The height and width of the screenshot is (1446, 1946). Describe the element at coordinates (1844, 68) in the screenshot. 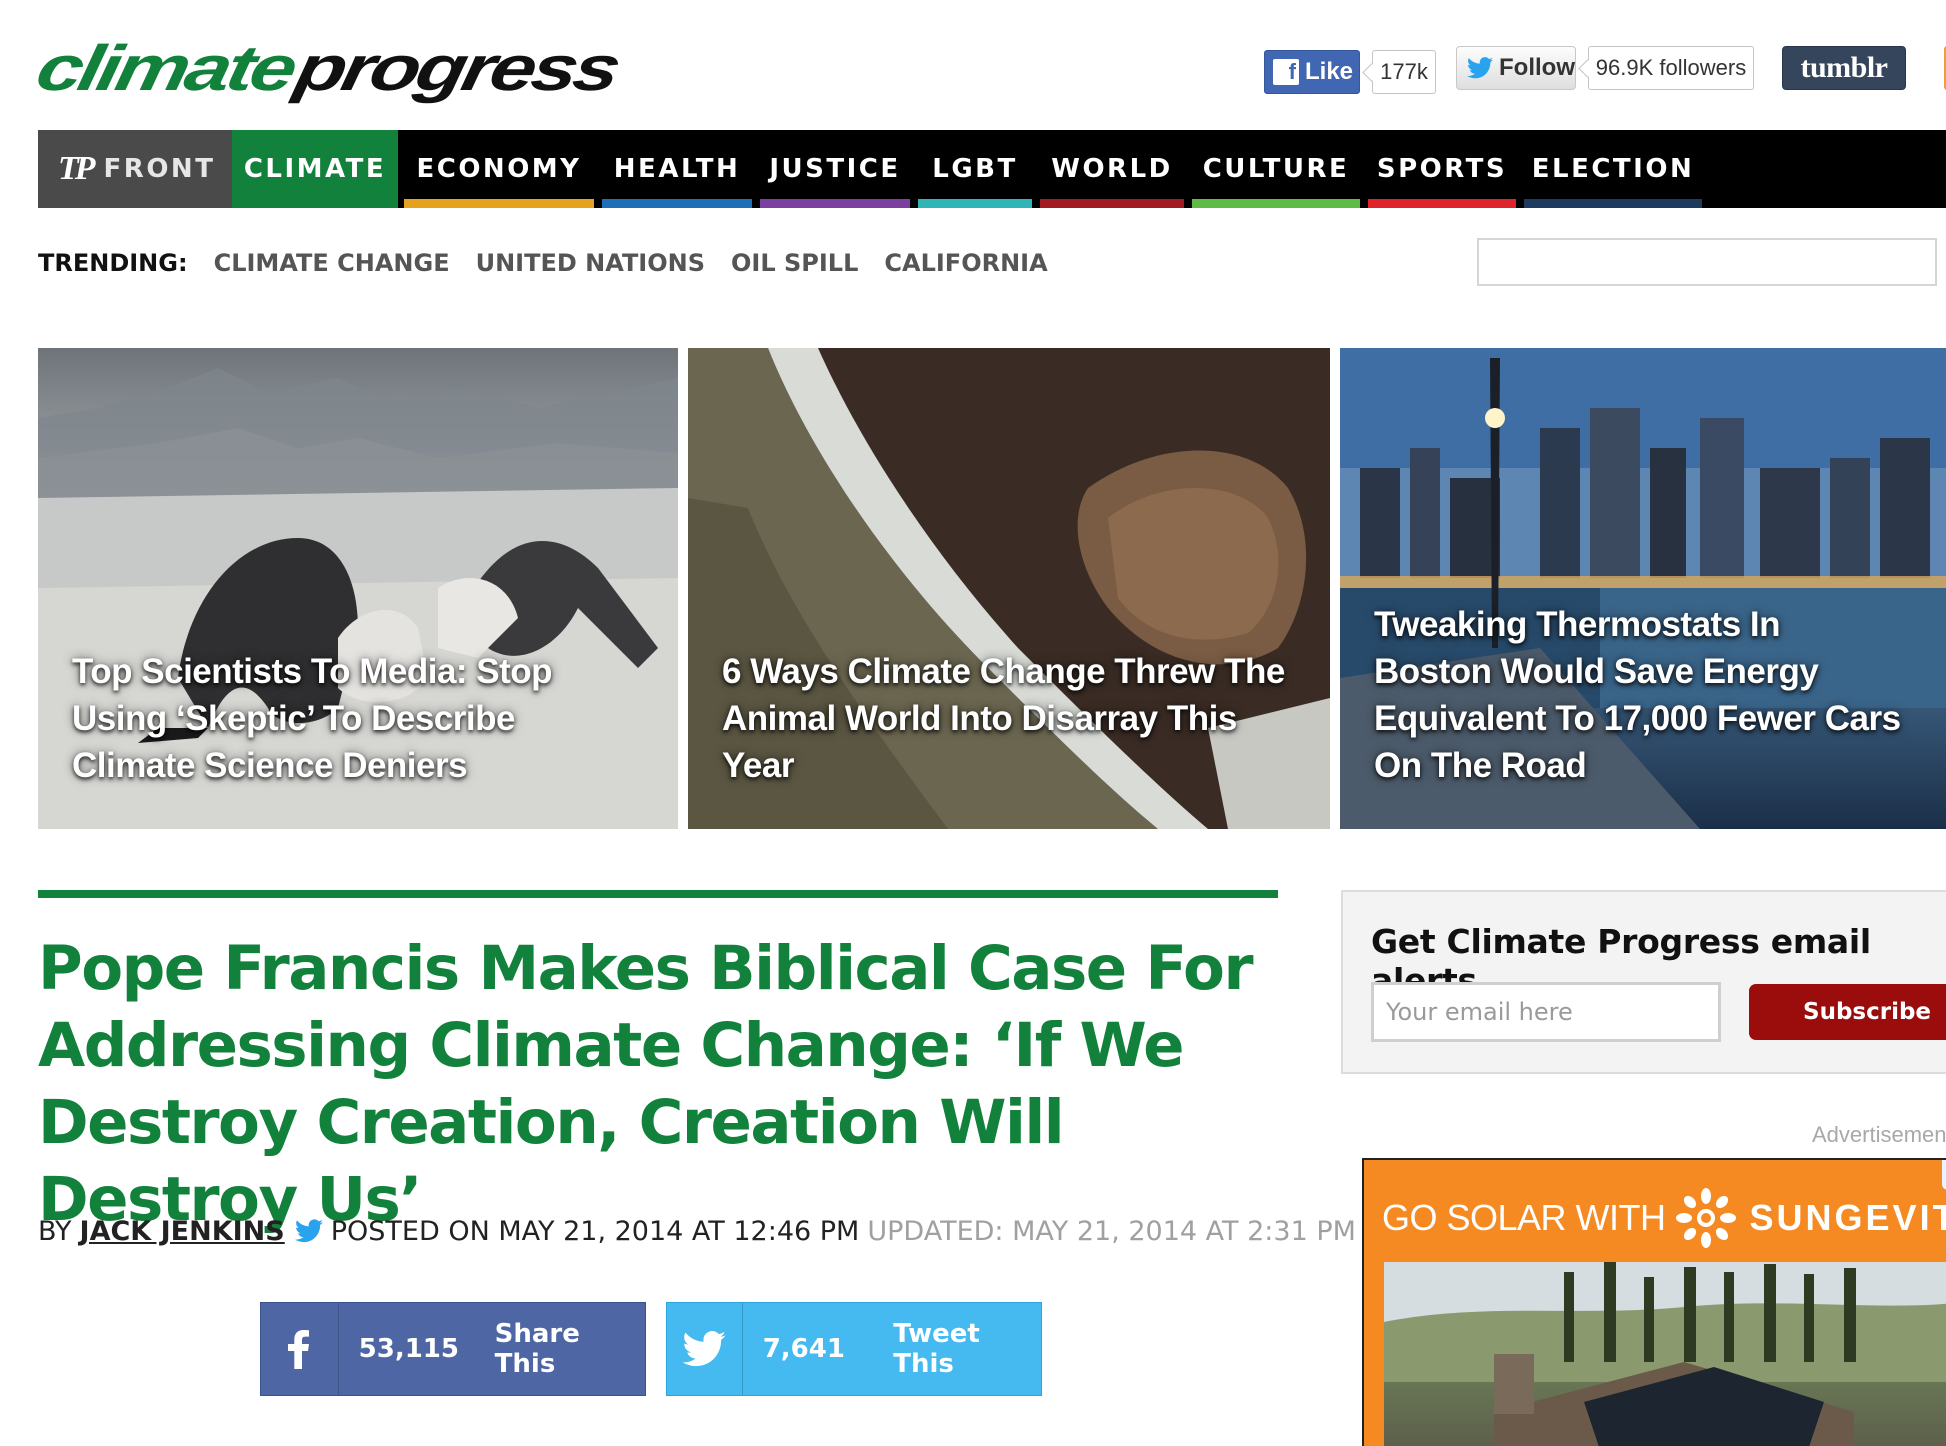

I see `tumblr-button: tumblr` at that location.